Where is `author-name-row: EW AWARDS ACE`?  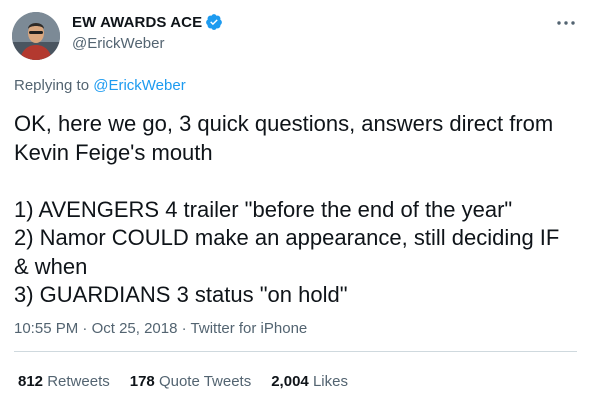
author-name-row: EW AWARDS ACE is located at coordinates (147, 22).